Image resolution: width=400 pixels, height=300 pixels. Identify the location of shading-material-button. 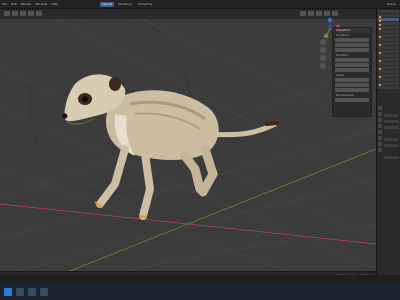
(327, 13).